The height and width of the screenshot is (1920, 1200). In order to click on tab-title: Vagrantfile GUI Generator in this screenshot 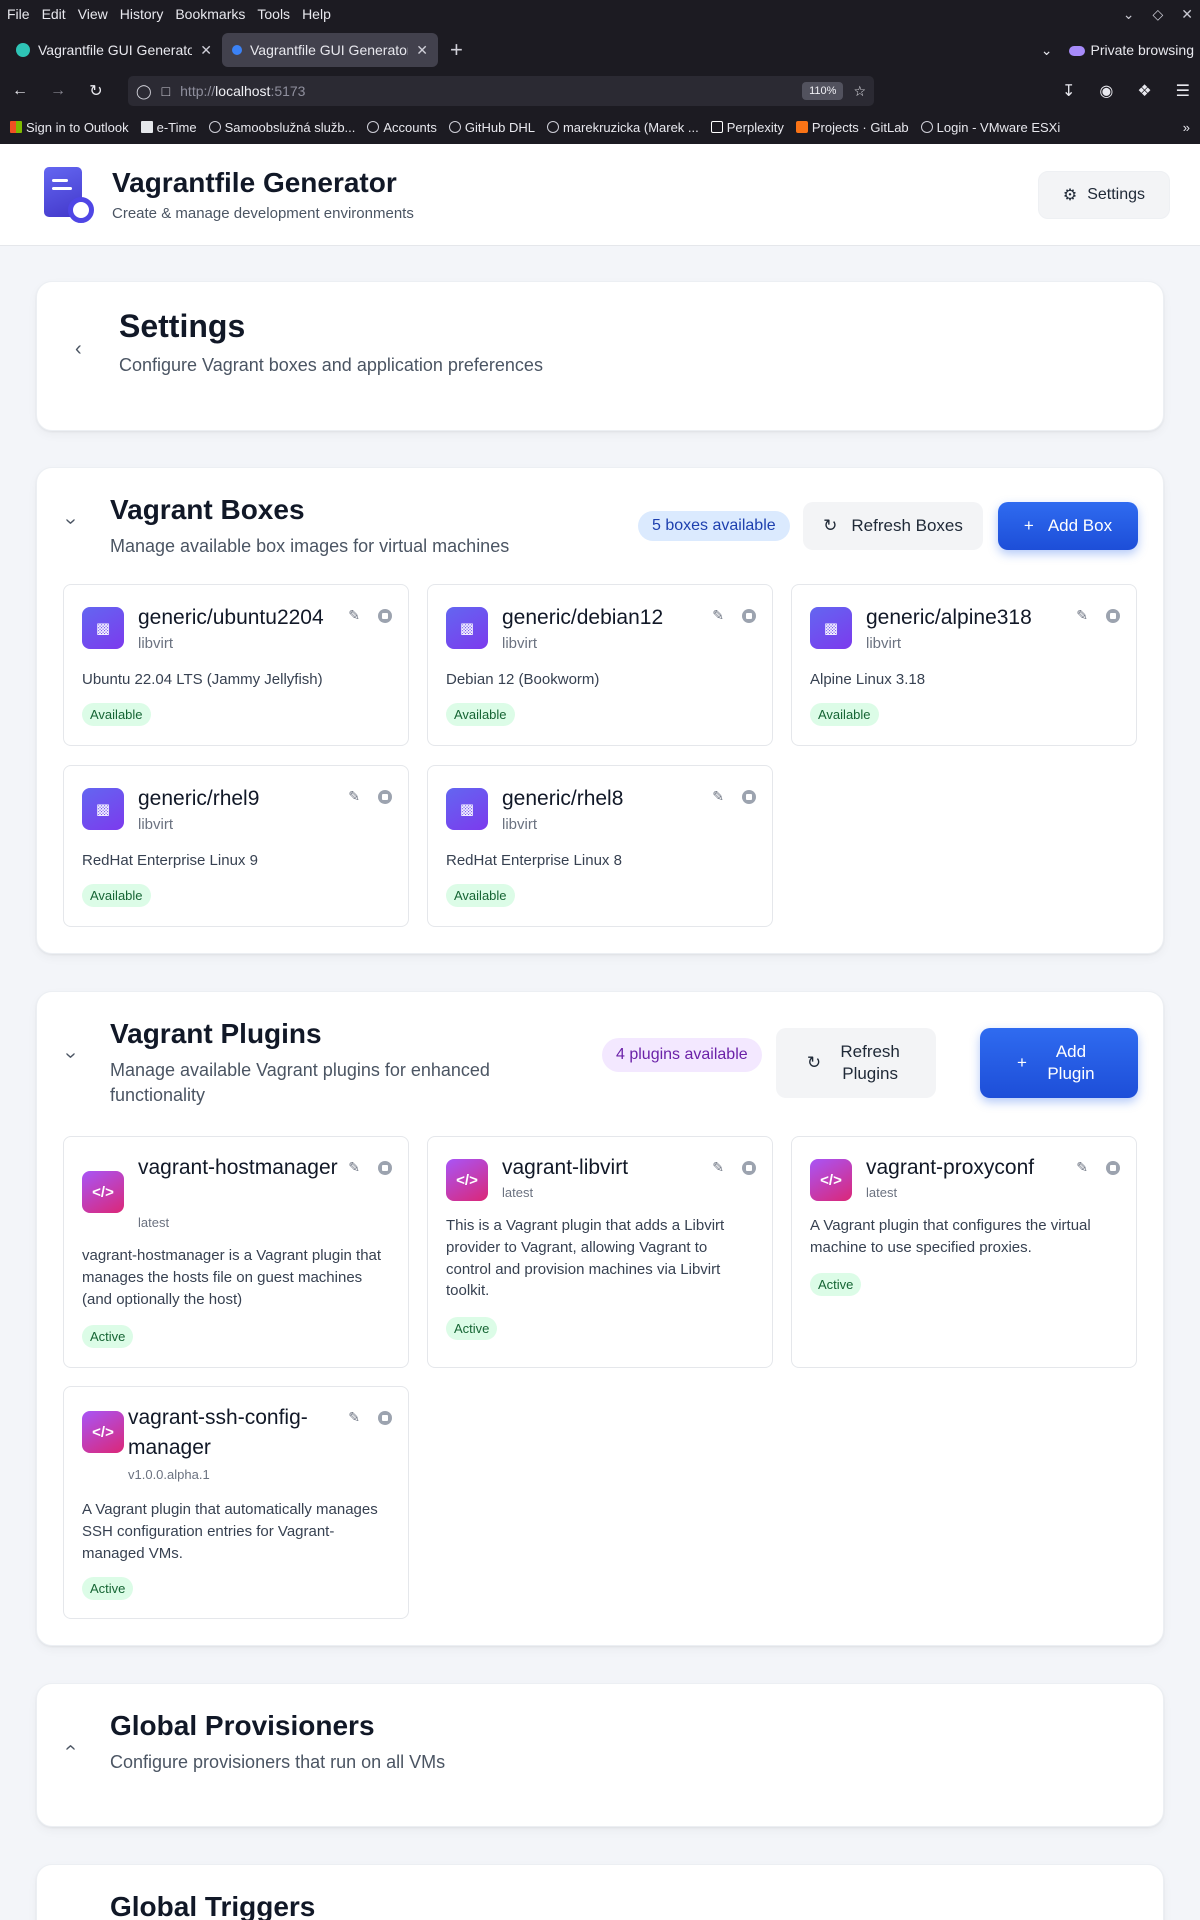, I will do `click(329, 50)`.